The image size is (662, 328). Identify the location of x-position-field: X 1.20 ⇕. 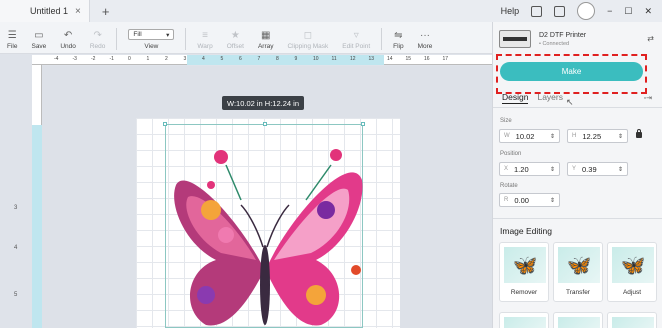
(529, 169).